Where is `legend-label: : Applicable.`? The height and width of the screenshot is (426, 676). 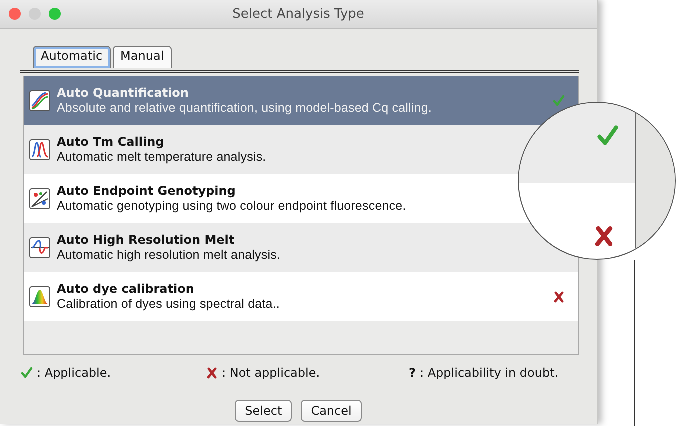
legend-label: : Applicable. is located at coordinates (74, 373).